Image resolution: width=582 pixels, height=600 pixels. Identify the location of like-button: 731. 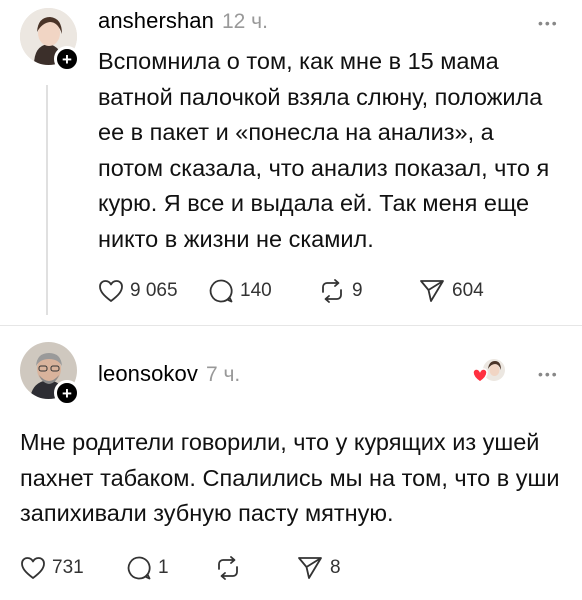
(73, 568).